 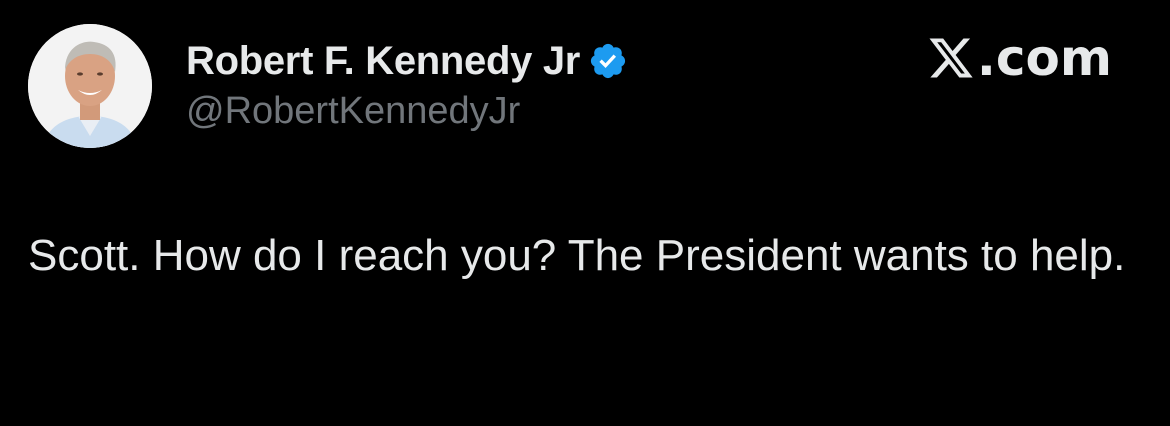 I want to click on brand-watermark: .com, so click(x=1019, y=58).